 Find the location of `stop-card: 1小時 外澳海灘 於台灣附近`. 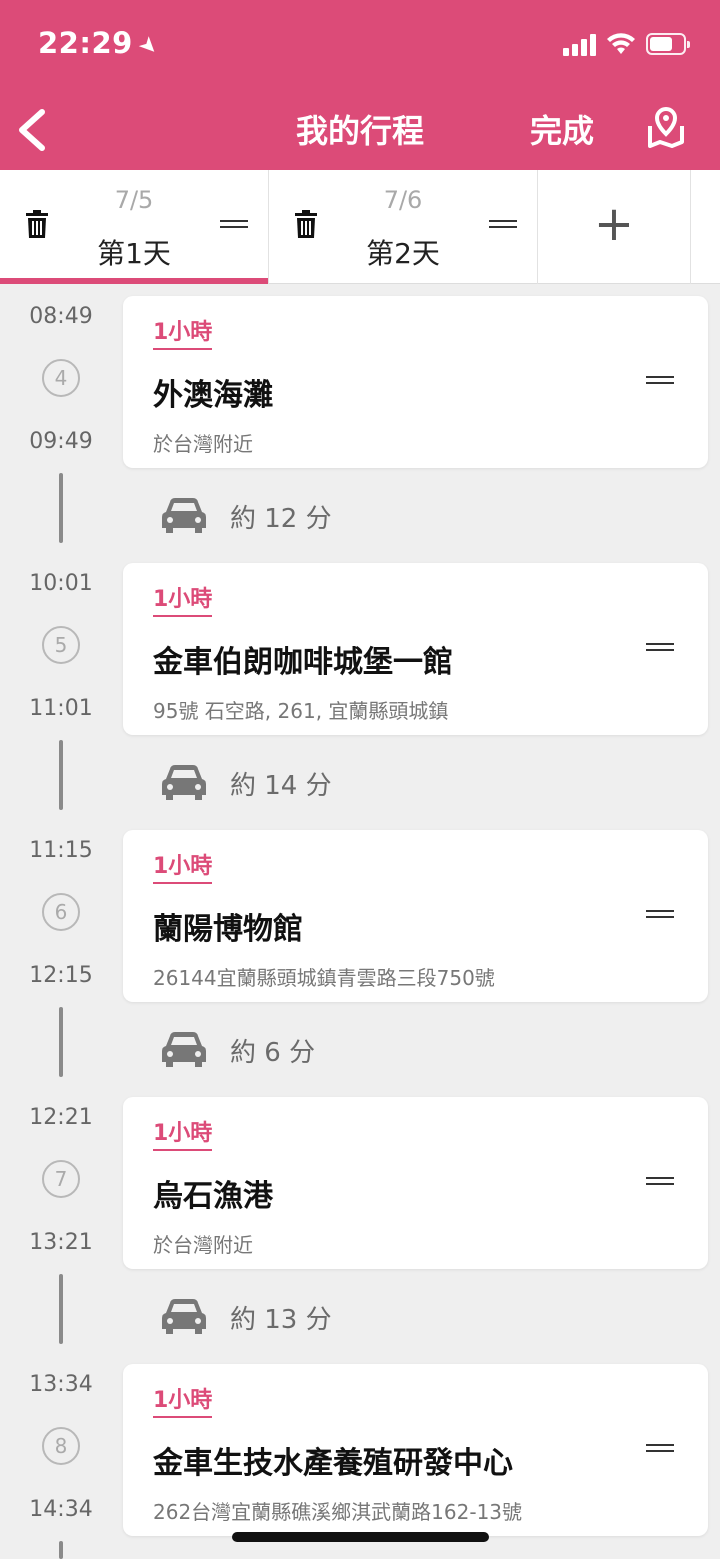

stop-card: 1小時 外澳海灘 於台灣附近 is located at coordinates (415, 382).